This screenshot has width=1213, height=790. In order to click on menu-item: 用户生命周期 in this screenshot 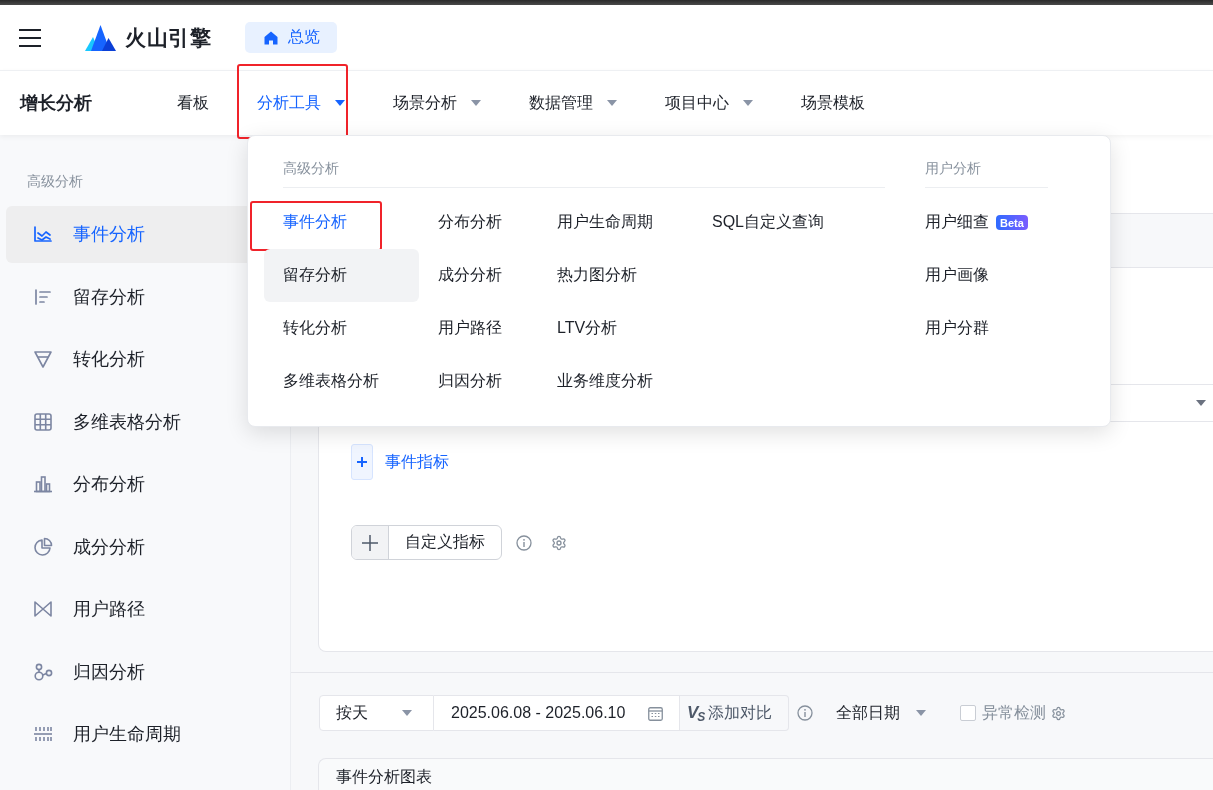, I will do `click(605, 222)`.